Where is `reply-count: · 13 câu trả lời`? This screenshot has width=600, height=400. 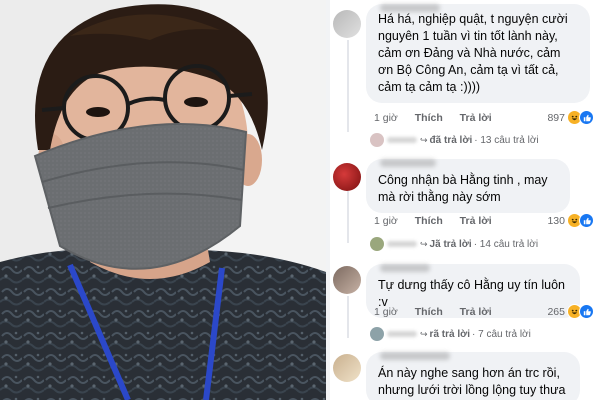
reply-count: · 13 câu trả lời is located at coordinates (506, 140).